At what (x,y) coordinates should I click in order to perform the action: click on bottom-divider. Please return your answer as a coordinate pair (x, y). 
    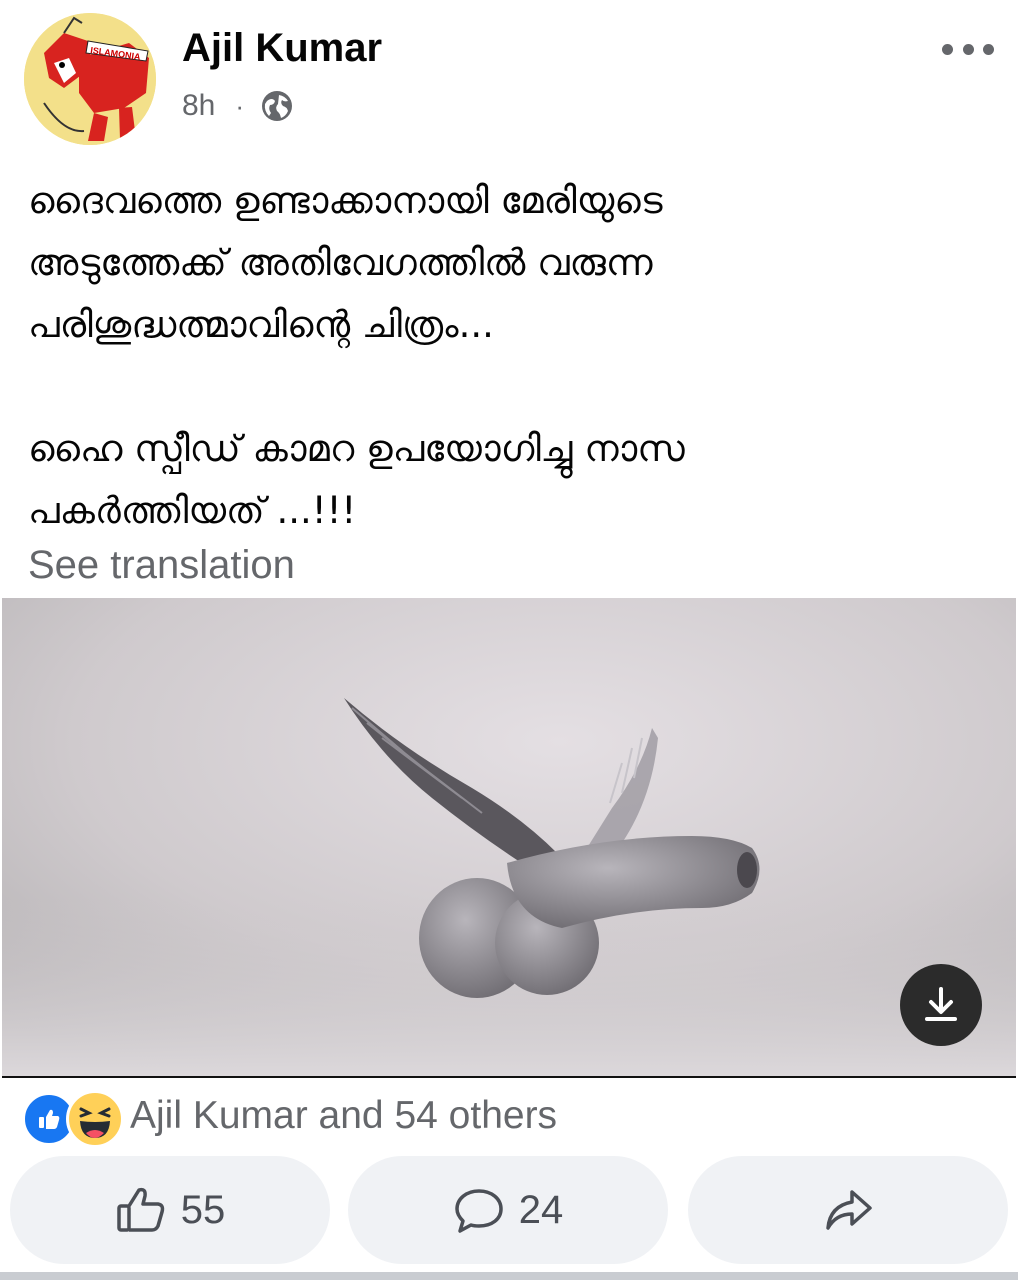
    Looking at the image, I should click on (509, 1276).